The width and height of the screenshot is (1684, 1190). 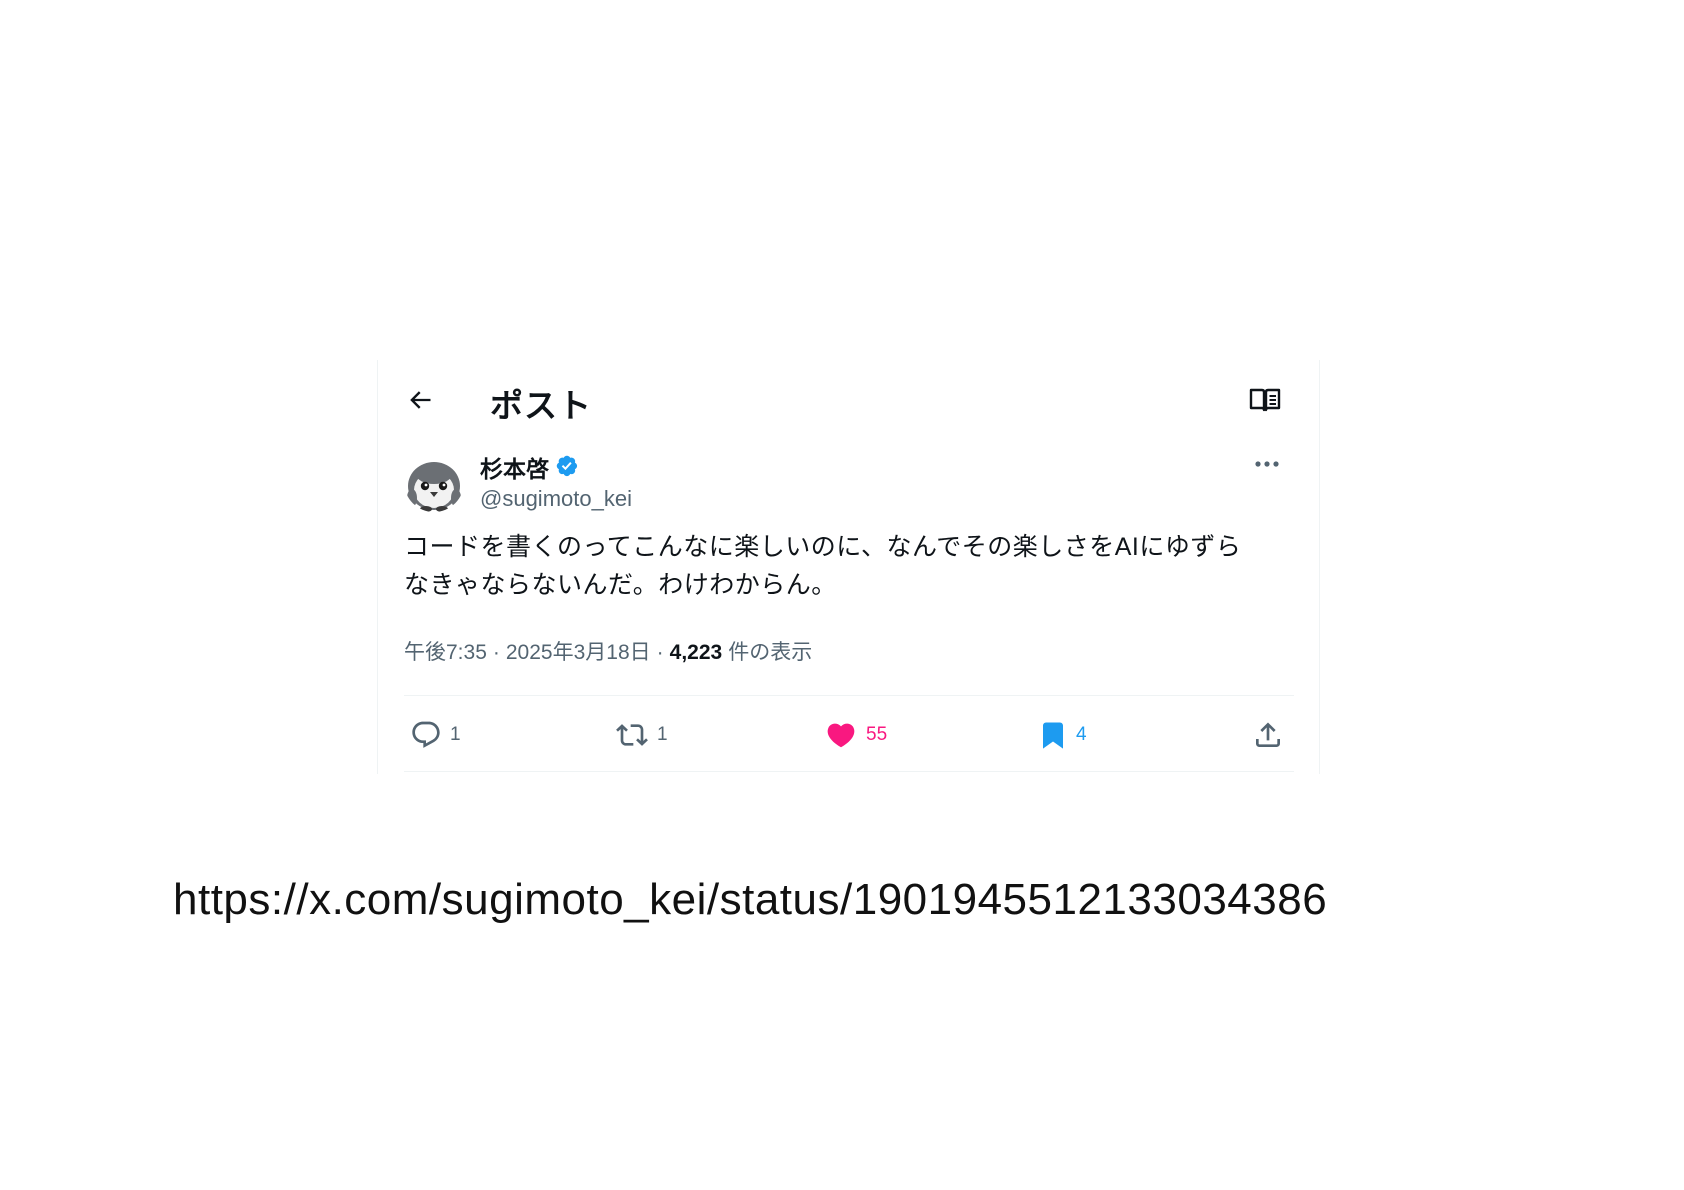 I want to click on post-header: ポスト, so click(x=848, y=400).